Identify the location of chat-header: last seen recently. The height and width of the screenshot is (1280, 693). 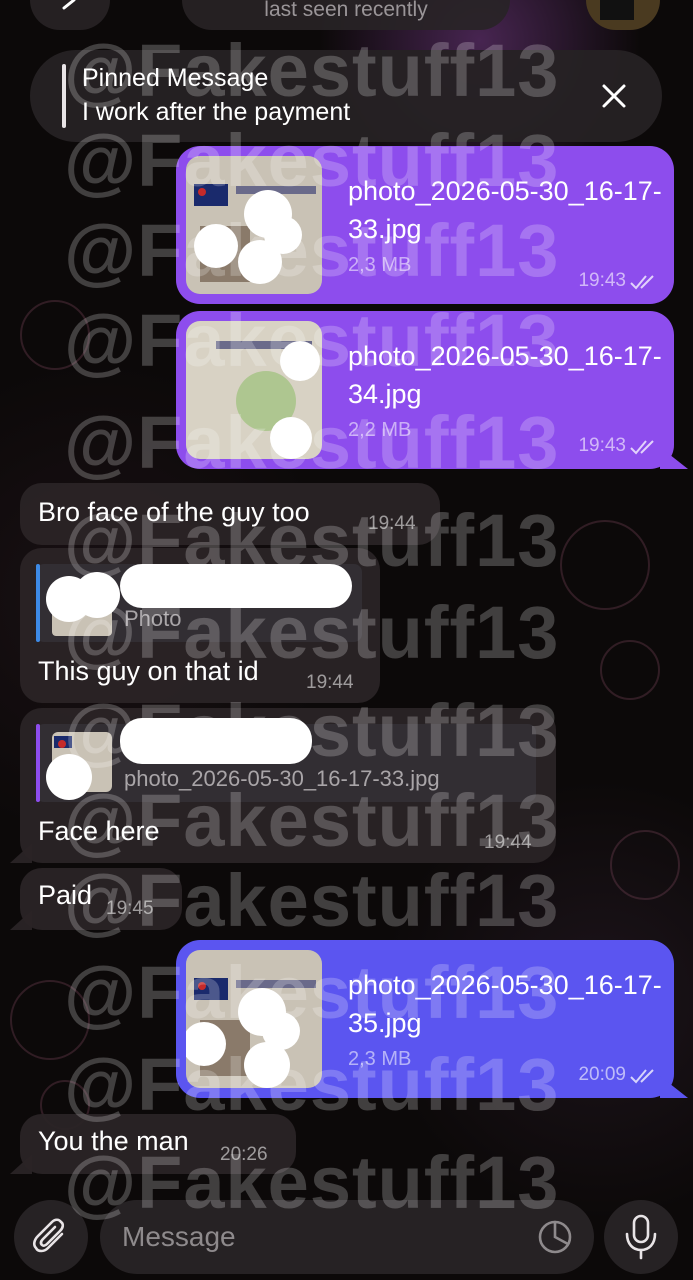
(346, 15).